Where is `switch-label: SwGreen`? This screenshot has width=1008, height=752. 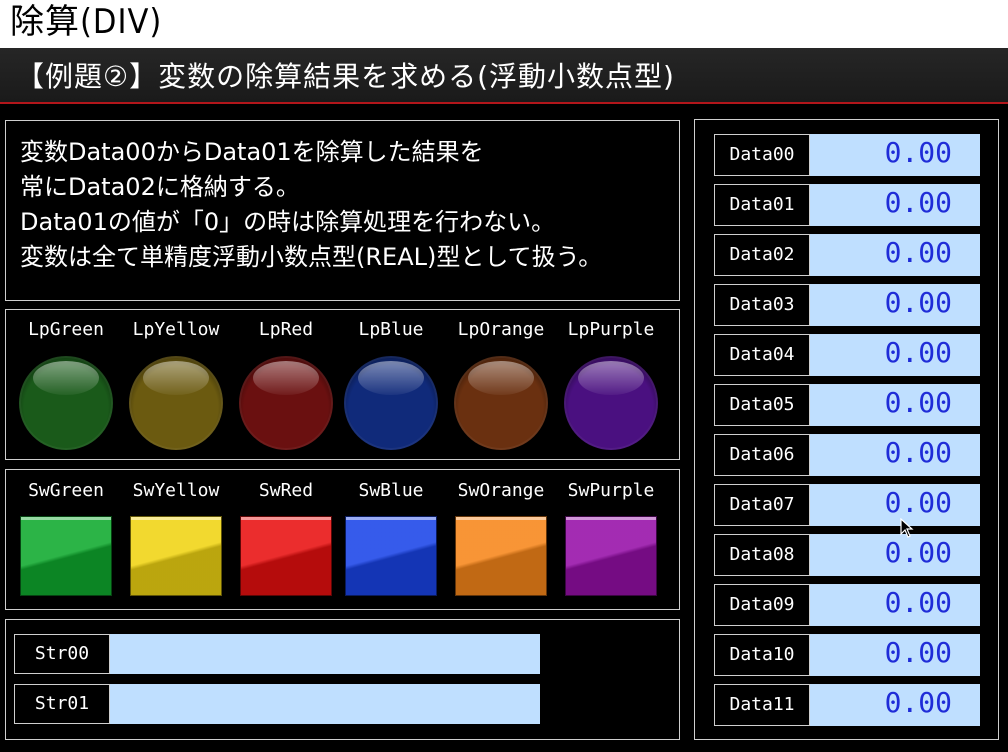
switch-label: SwGreen is located at coordinates (66, 490).